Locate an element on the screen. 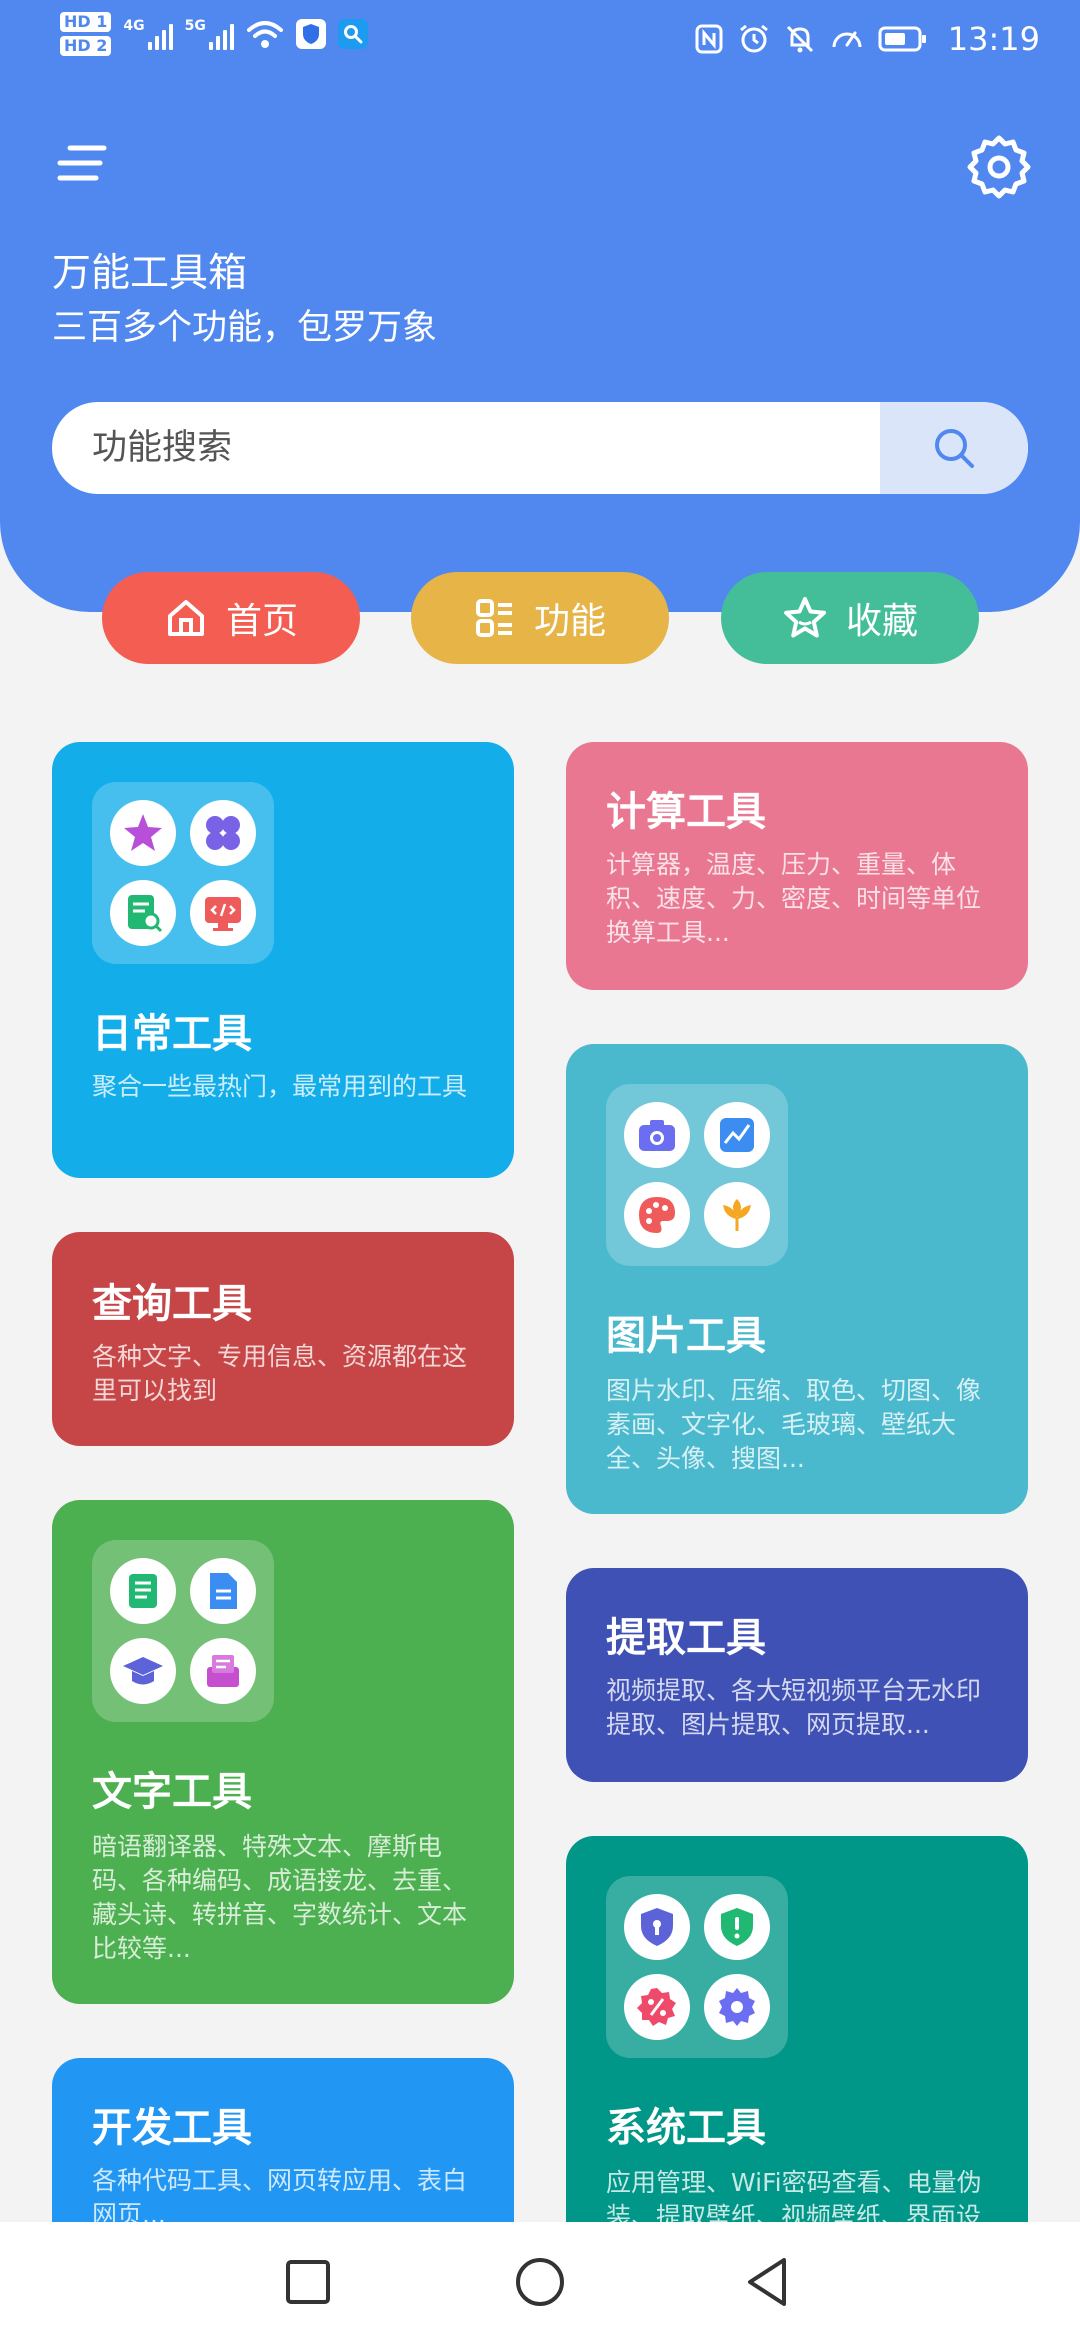  tab-favorites-label: 收藏 is located at coordinates (881, 621).